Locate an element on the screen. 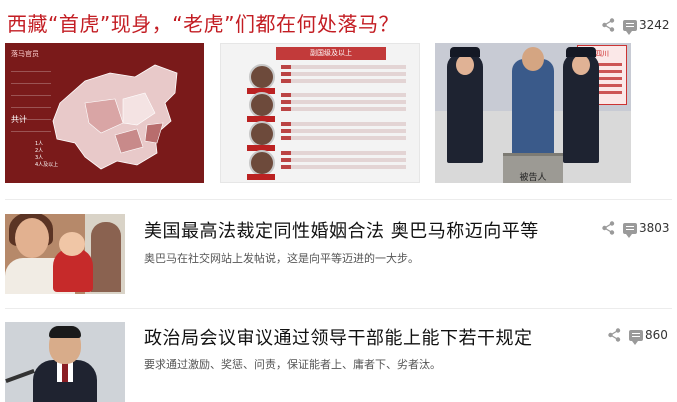 The height and width of the screenshot is (402, 677). top-story-meta: 3242 is located at coordinates (636, 26).